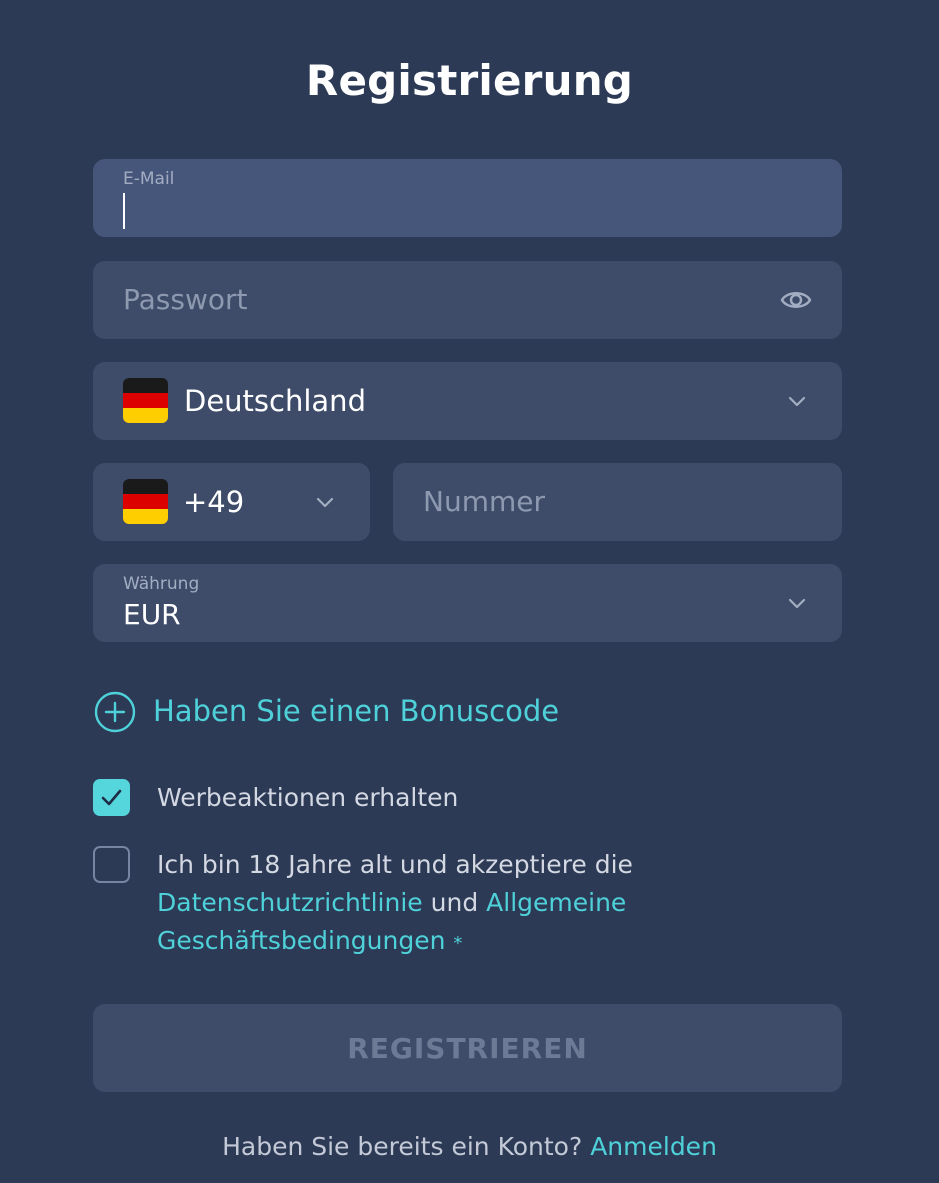 The image size is (939, 1183). I want to click on promotions-label: Werbeaktionen erhalten, so click(308, 797).